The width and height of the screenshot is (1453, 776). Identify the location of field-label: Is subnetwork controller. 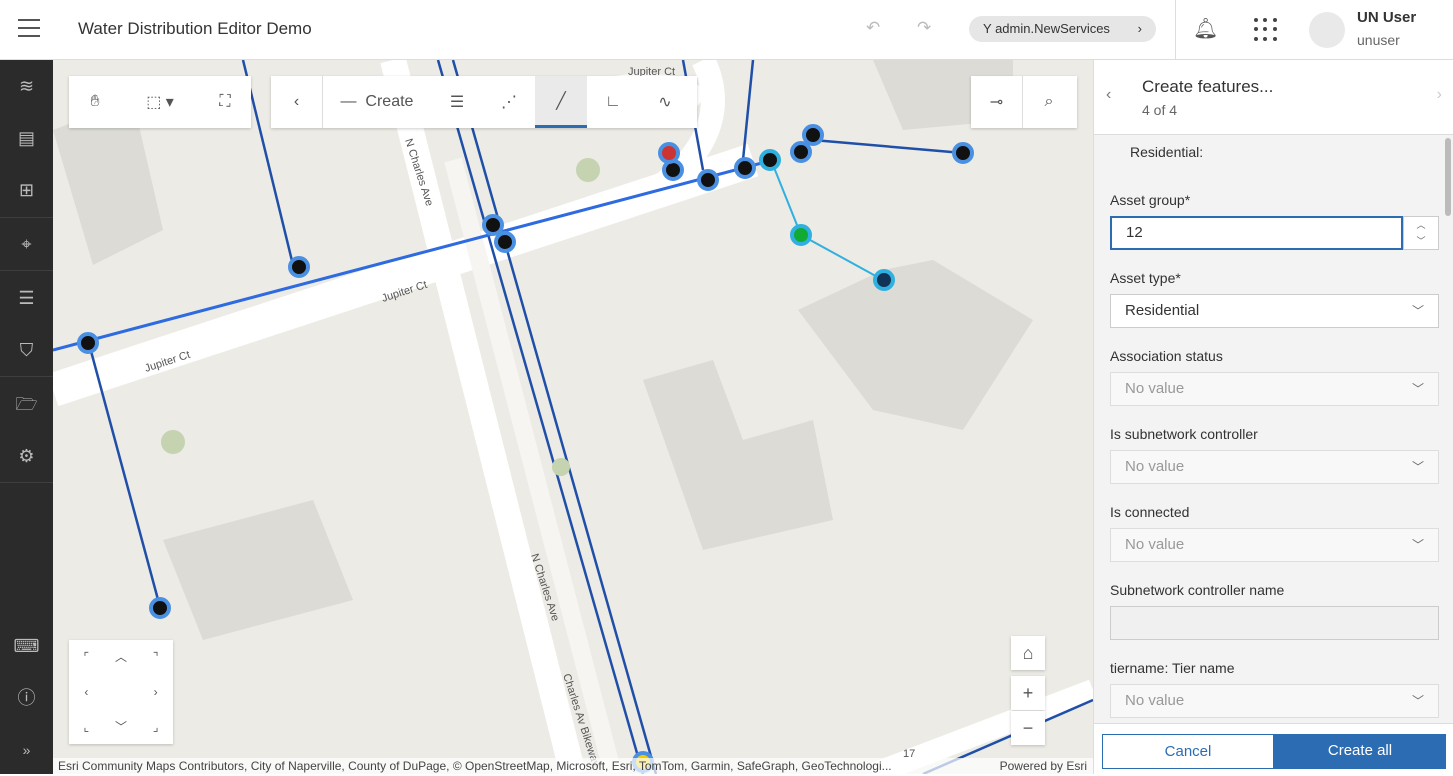
(1184, 434).